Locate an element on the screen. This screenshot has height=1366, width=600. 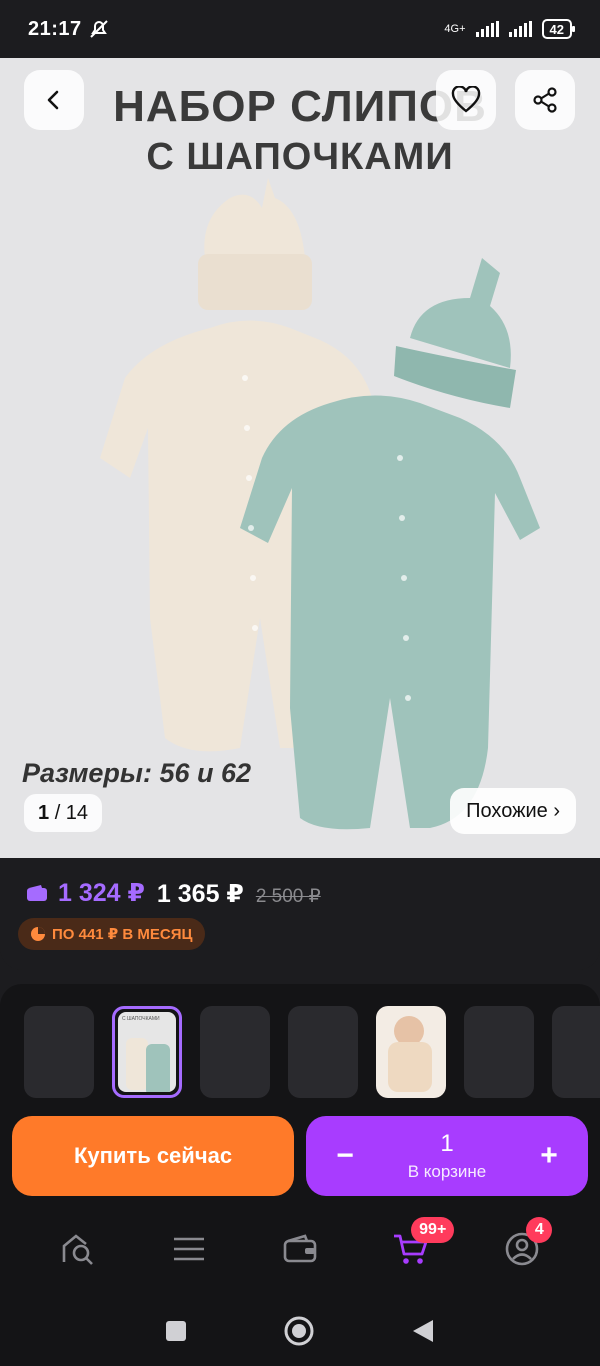
wallet-tab-icon is located at coordinates (300, 1248).